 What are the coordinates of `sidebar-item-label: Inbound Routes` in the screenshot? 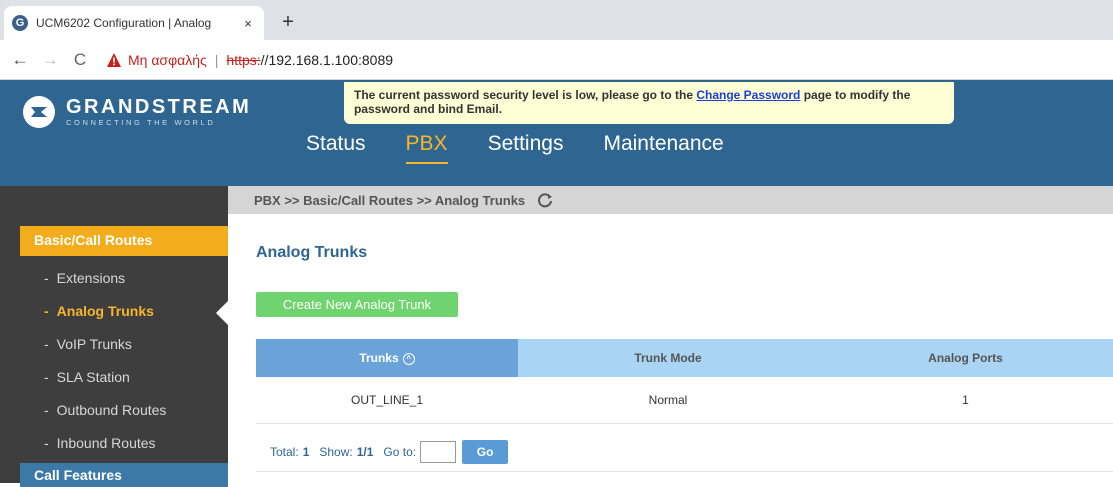 It's located at (106, 443).